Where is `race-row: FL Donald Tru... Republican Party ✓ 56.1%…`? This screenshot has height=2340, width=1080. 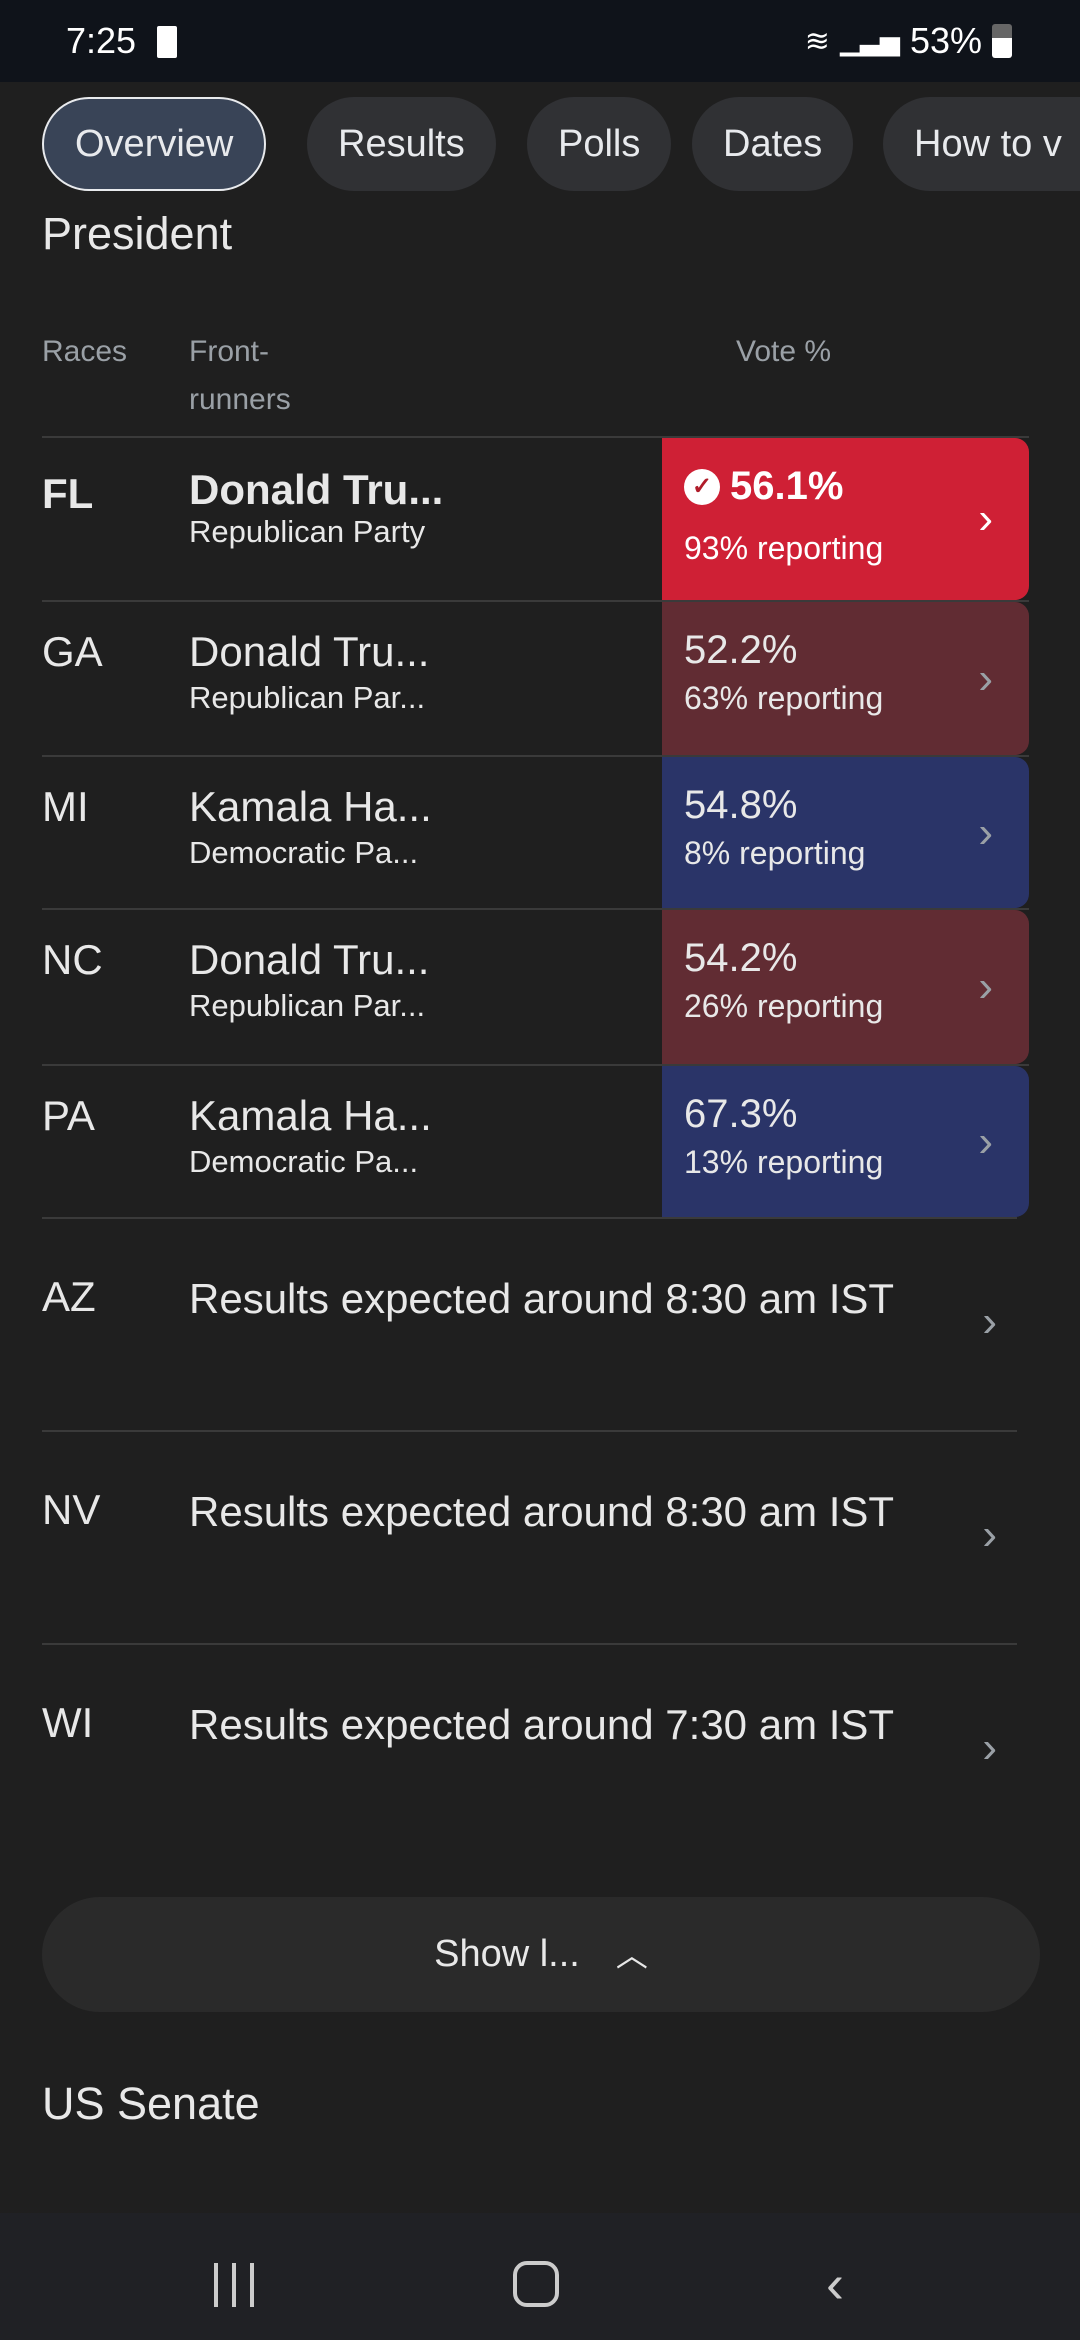
race-row: FL Donald Tru... Republican Party ✓ 56.1%… is located at coordinates (535, 518).